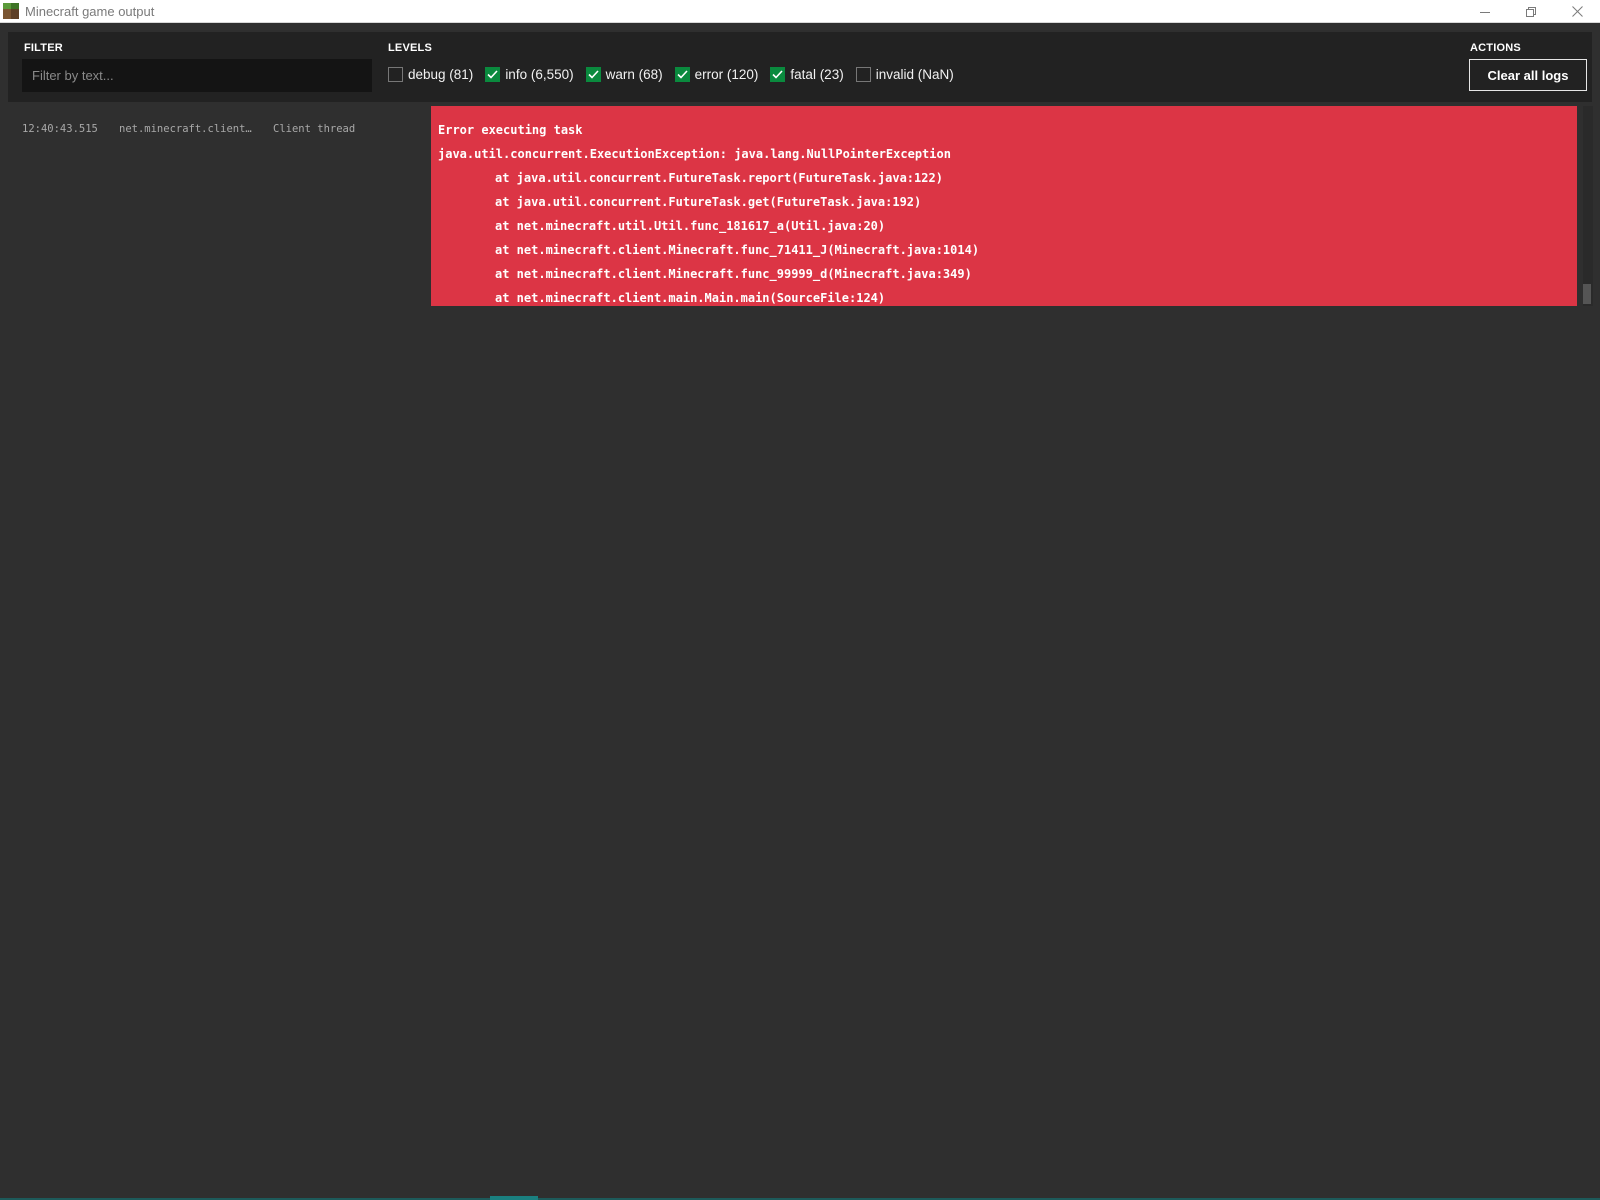 The image size is (1600, 1200). I want to click on window-controls, so click(1531, 11).